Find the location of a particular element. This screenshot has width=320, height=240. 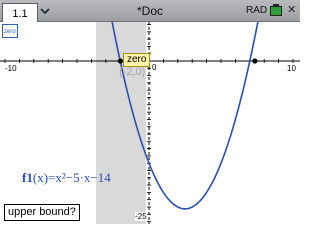

function-label: f1(x)=x²−5·x−14 is located at coordinates (66, 178).